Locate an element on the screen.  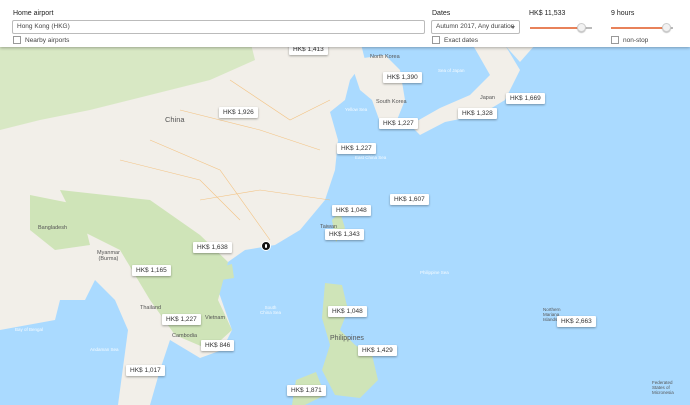
dates-label: Dates is located at coordinates (441, 13).